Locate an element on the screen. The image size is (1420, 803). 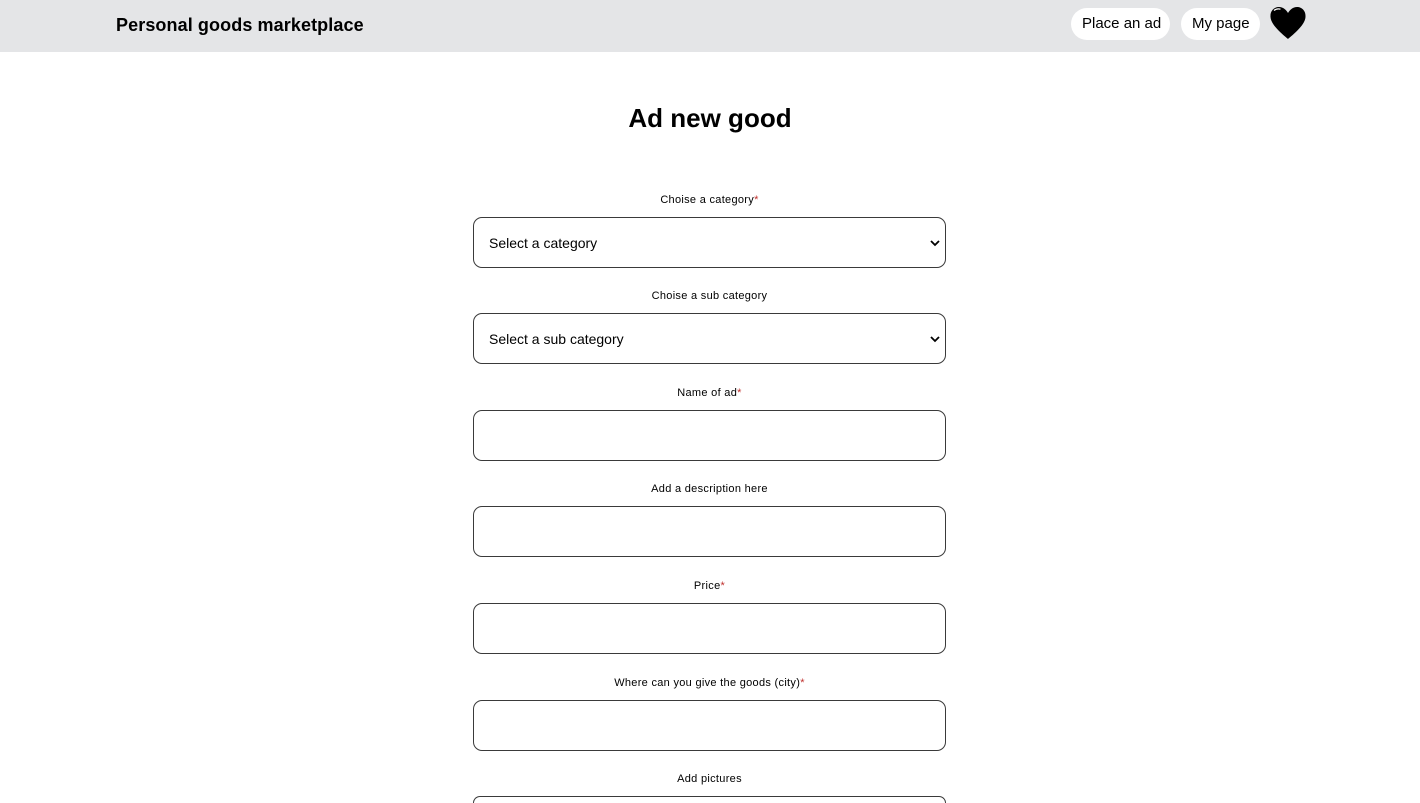
description-field is located at coordinates (709, 531).